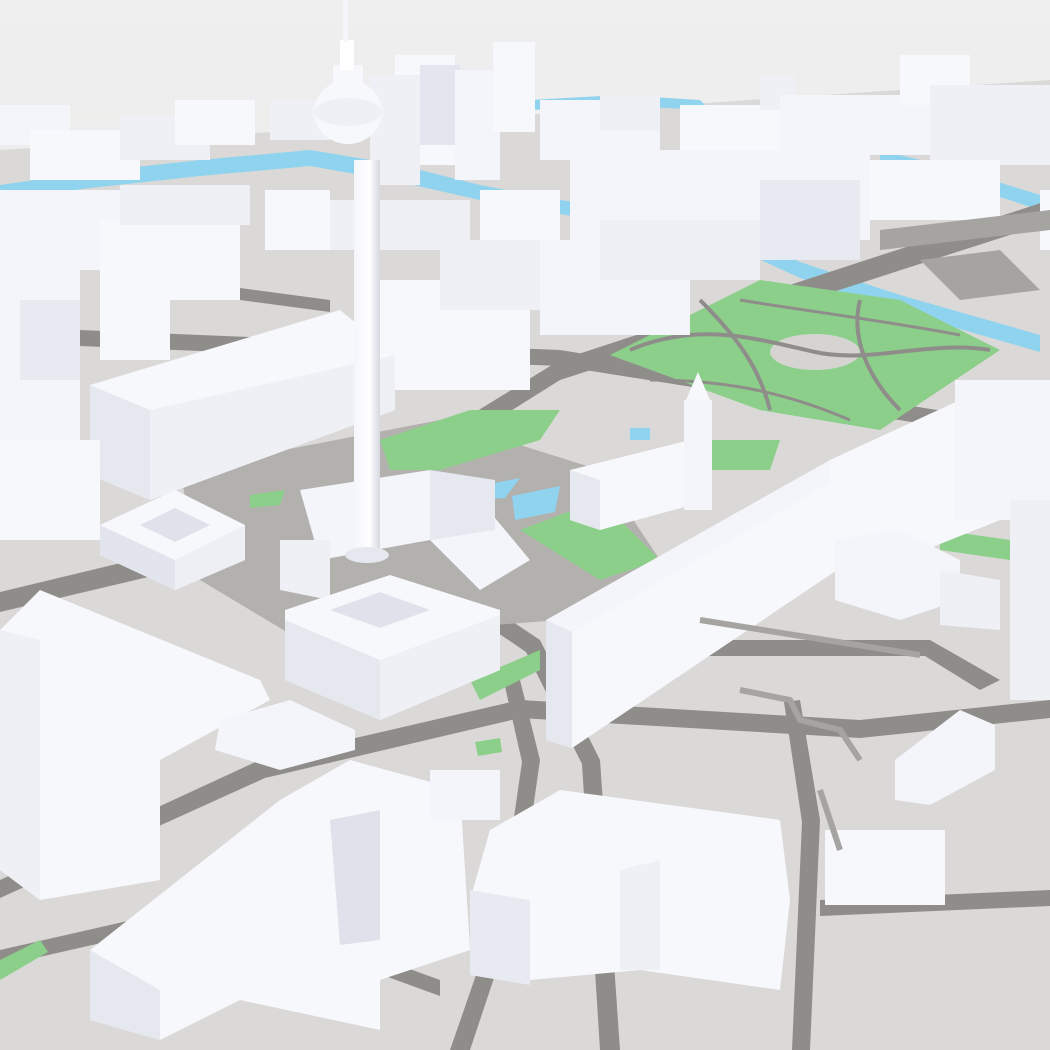 This screenshot has height=1050, width=1050. I want to click on foreground-center-building, so click(630, 890).